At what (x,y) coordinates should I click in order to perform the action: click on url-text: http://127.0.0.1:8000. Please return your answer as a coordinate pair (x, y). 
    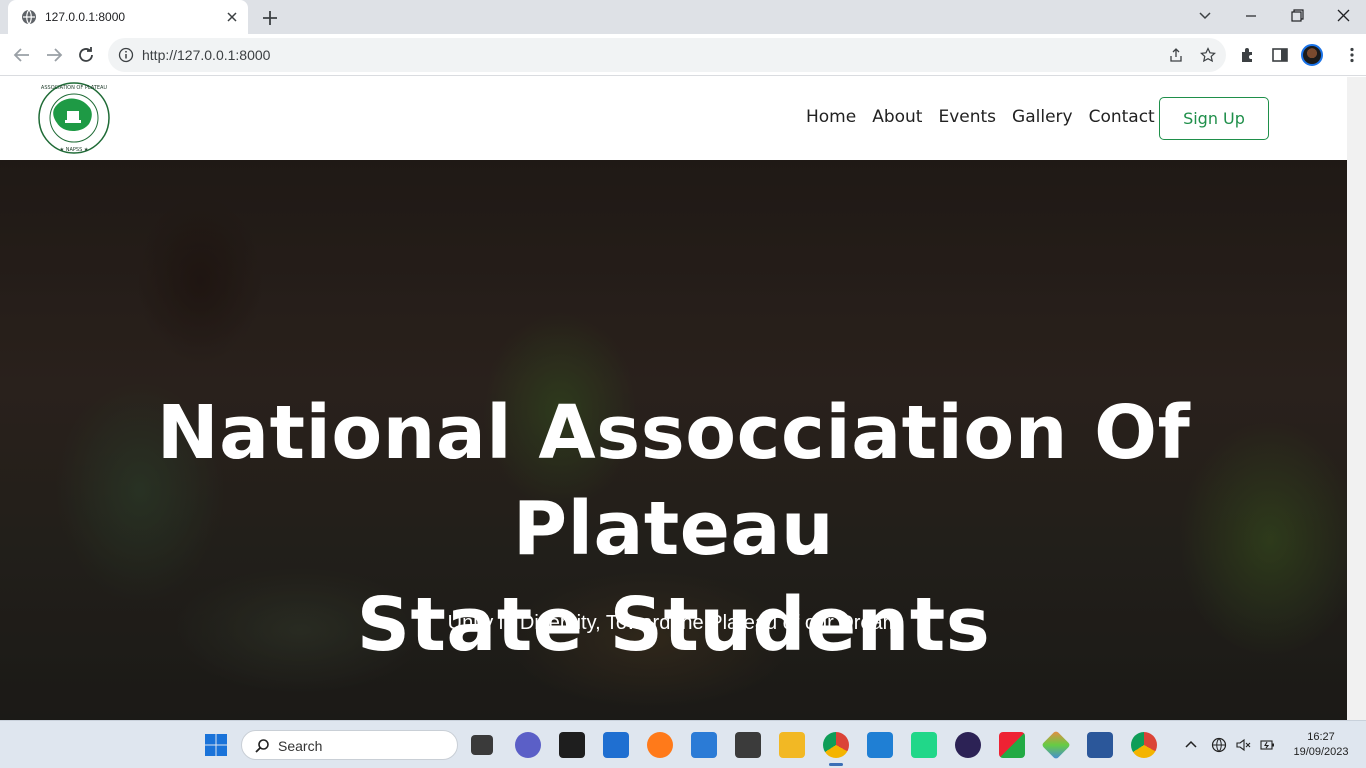
    Looking at the image, I should click on (206, 55).